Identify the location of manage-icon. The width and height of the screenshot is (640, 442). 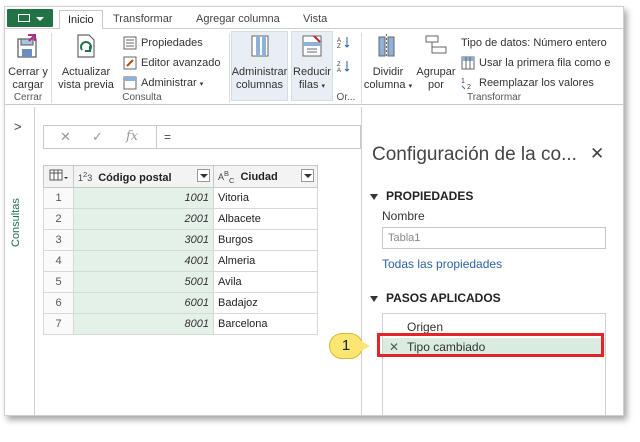
(130, 83).